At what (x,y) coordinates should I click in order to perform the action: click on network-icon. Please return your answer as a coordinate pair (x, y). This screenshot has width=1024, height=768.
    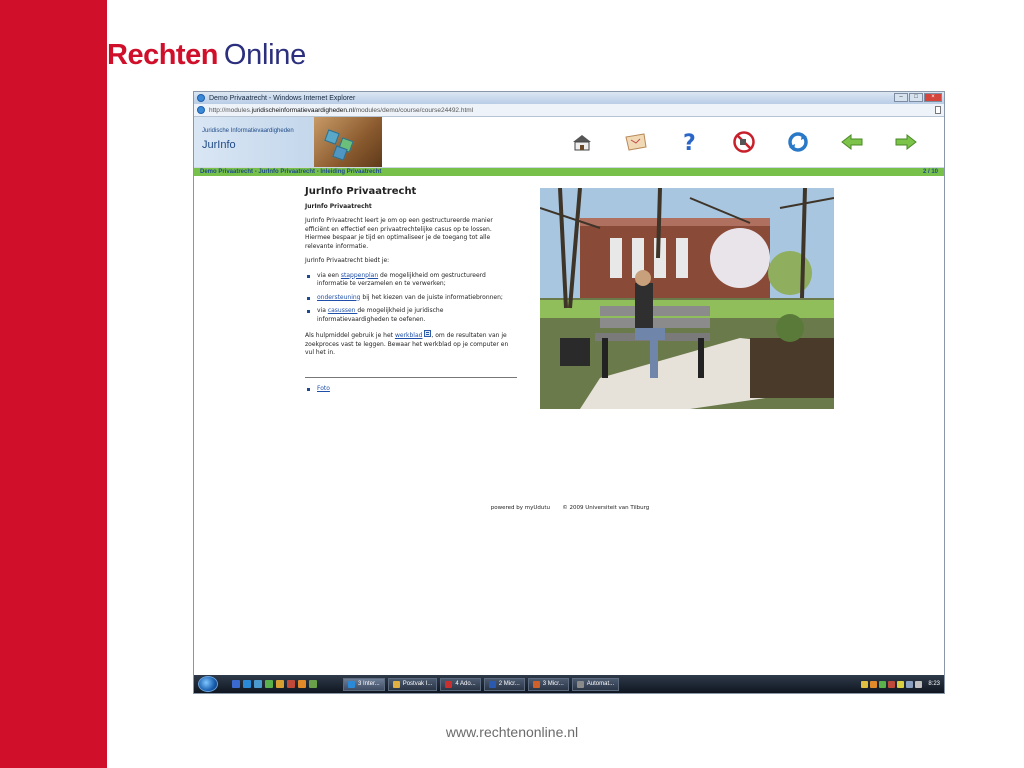
    Looking at the image, I should click on (910, 684).